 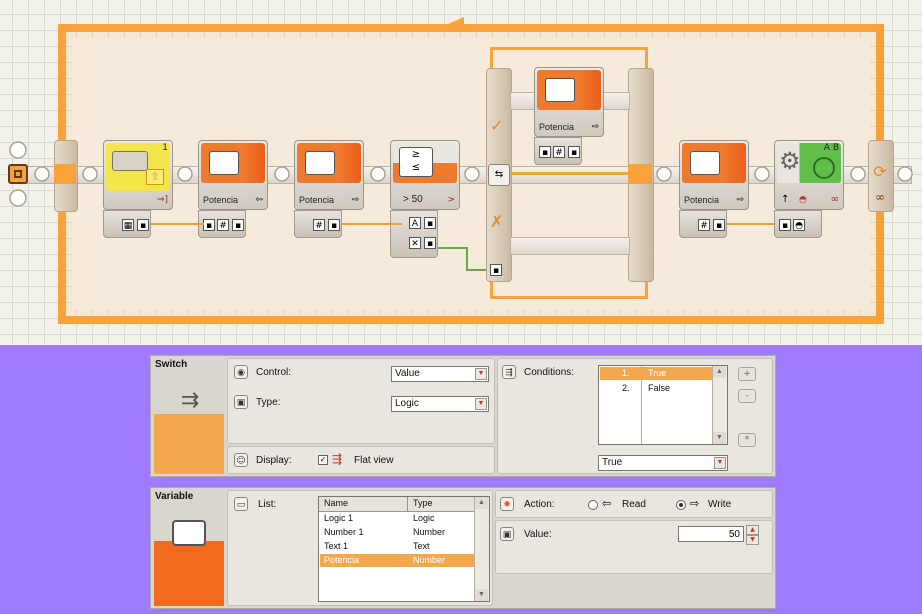 What do you see at coordinates (397, 504) in the screenshot?
I see `list-header: Name Type` at bounding box center [397, 504].